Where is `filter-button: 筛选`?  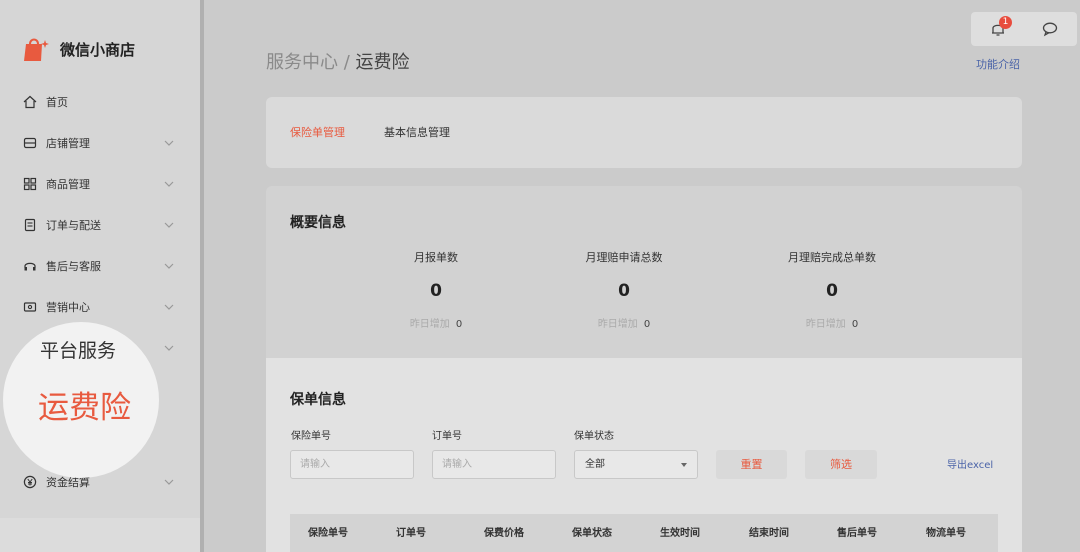
filter-button: 筛选 is located at coordinates (841, 464).